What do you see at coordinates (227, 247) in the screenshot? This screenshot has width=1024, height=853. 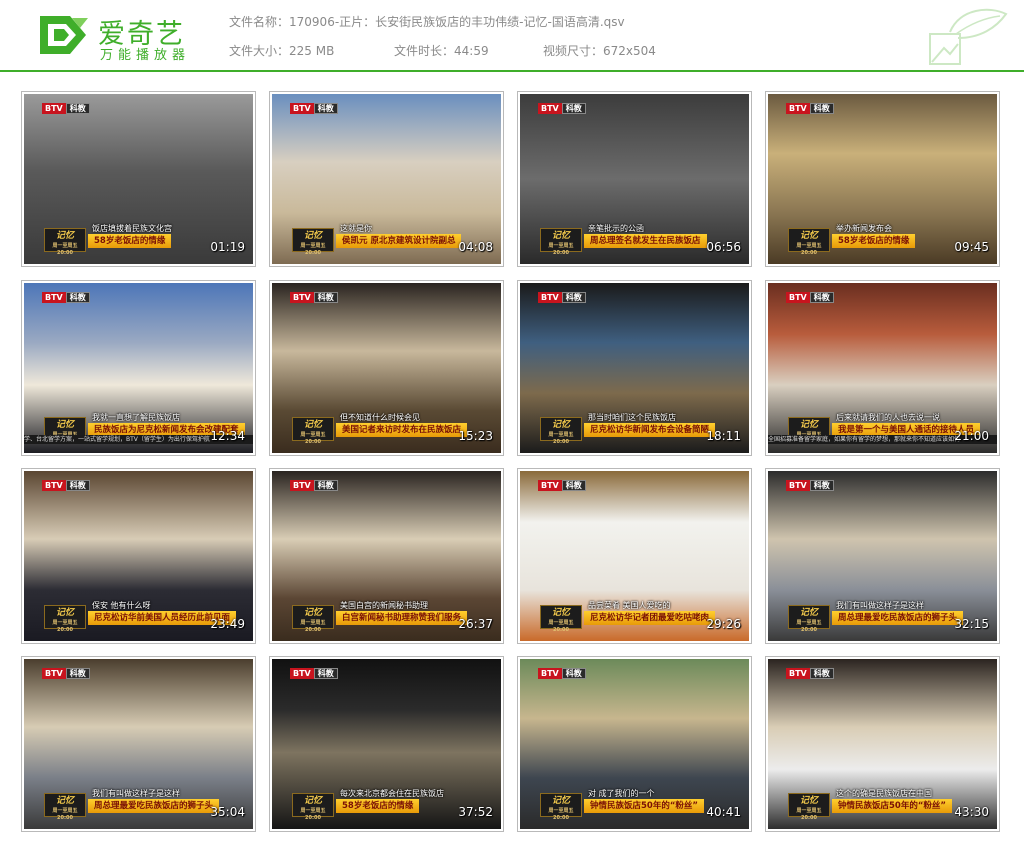 I see `thumbnail-timestamp: 01:19` at bounding box center [227, 247].